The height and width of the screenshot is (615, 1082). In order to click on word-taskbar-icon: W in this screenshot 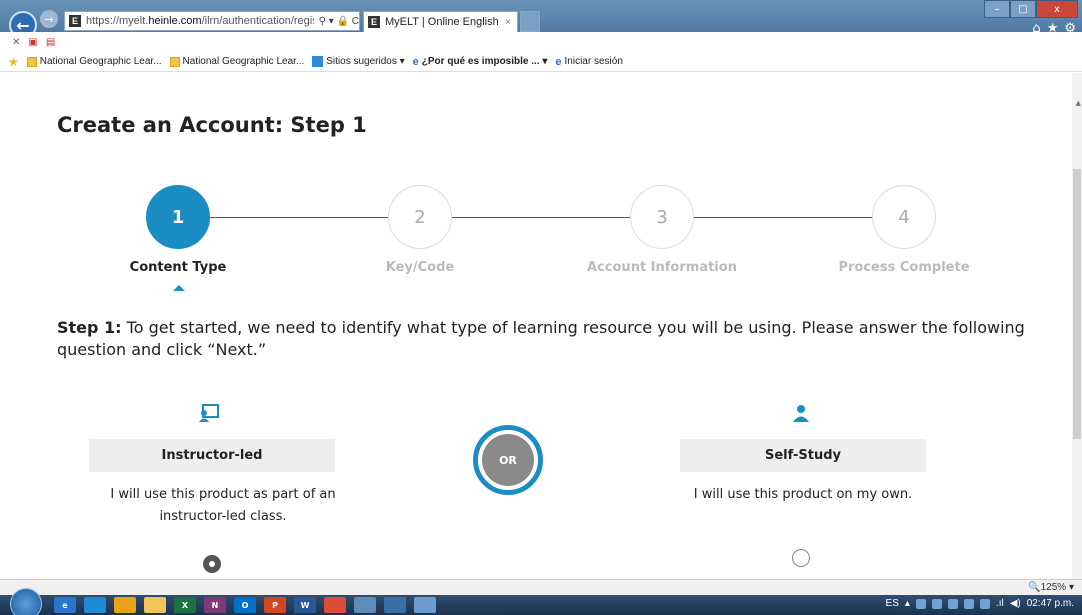, I will do `click(305, 605)`.